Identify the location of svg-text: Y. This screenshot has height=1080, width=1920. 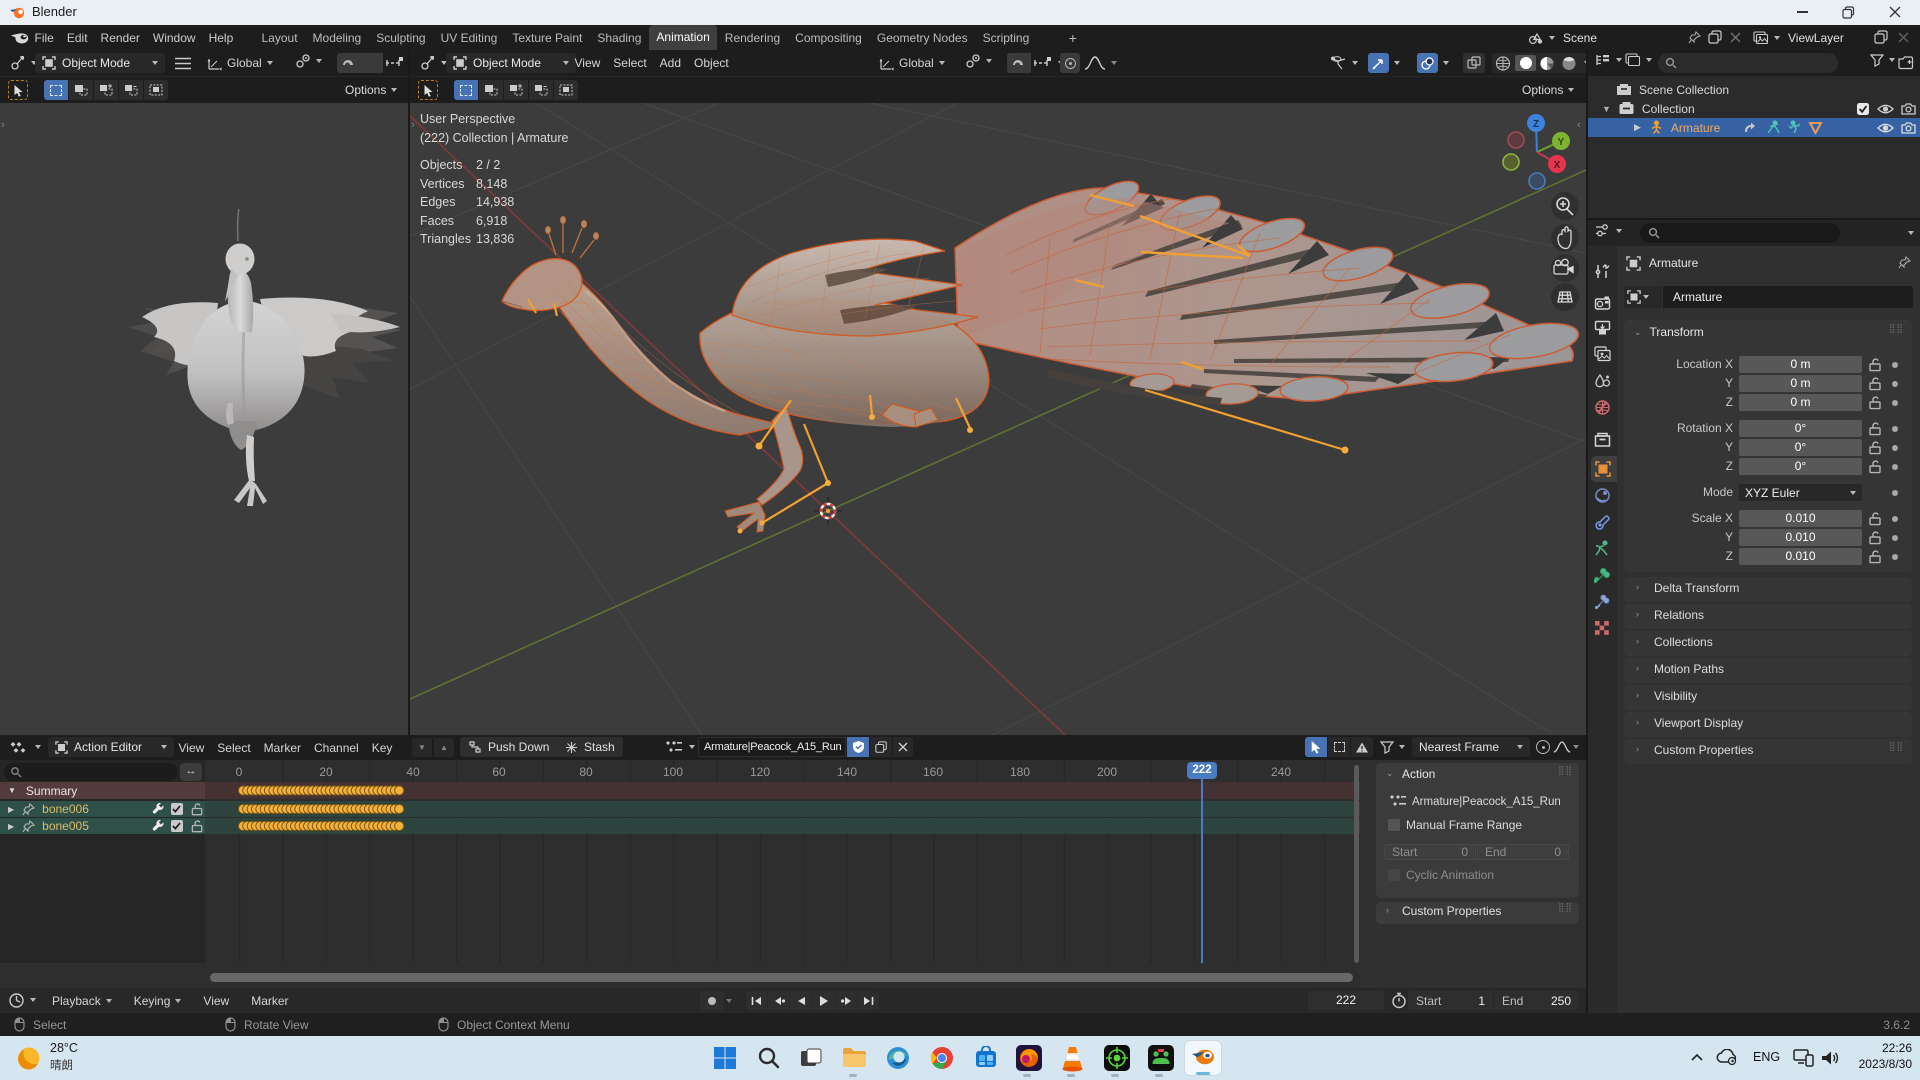
(1561, 142).